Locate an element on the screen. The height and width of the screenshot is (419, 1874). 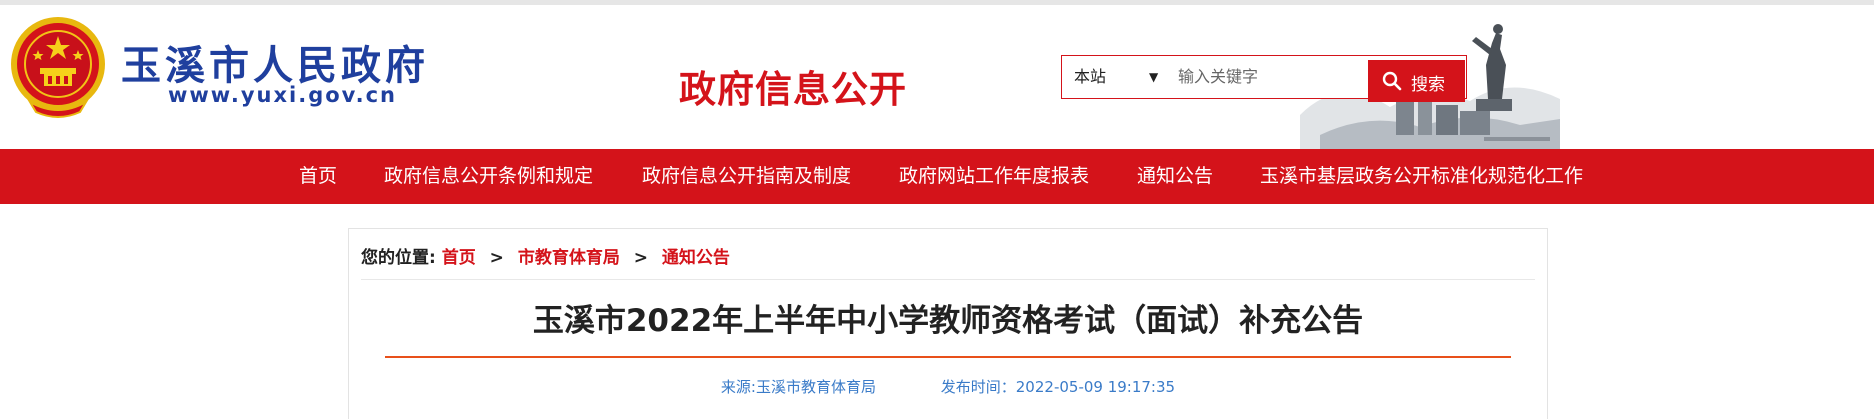
title-divider is located at coordinates (948, 357).